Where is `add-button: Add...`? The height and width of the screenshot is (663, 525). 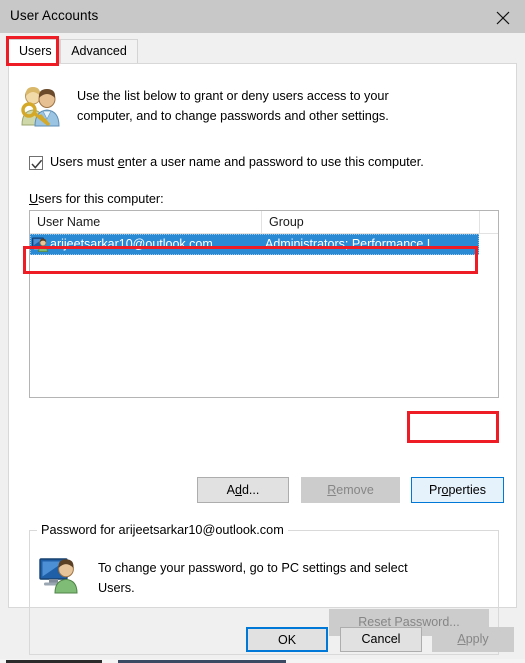
add-button: Add... is located at coordinates (243, 490).